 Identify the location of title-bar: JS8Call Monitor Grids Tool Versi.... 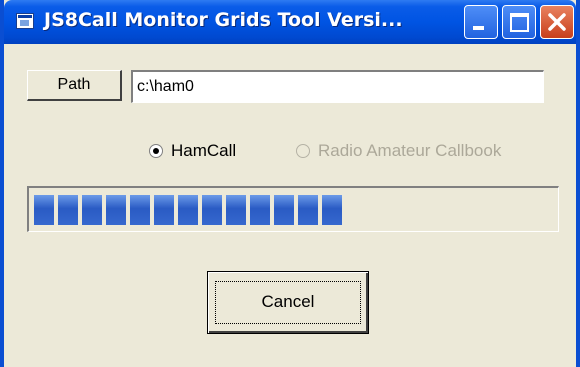
(290, 22).